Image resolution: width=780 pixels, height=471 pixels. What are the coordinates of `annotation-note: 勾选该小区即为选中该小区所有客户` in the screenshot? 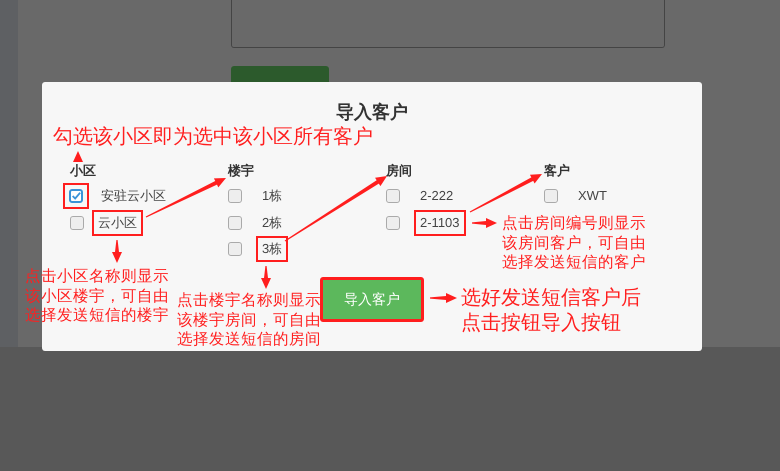 It's located at (213, 137).